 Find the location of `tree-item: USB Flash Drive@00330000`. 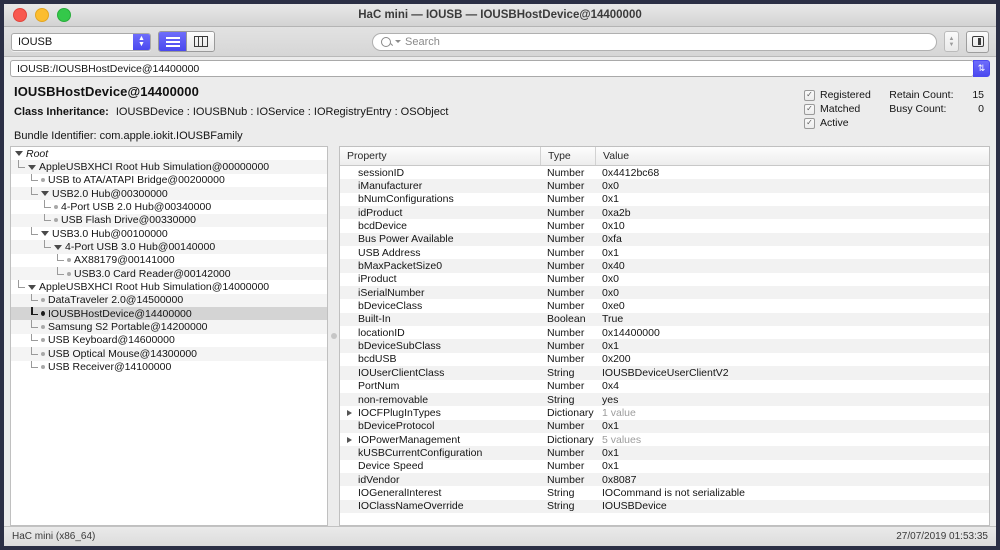

tree-item: USB Flash Drive@00330000 is located at coordinates (169, 220).